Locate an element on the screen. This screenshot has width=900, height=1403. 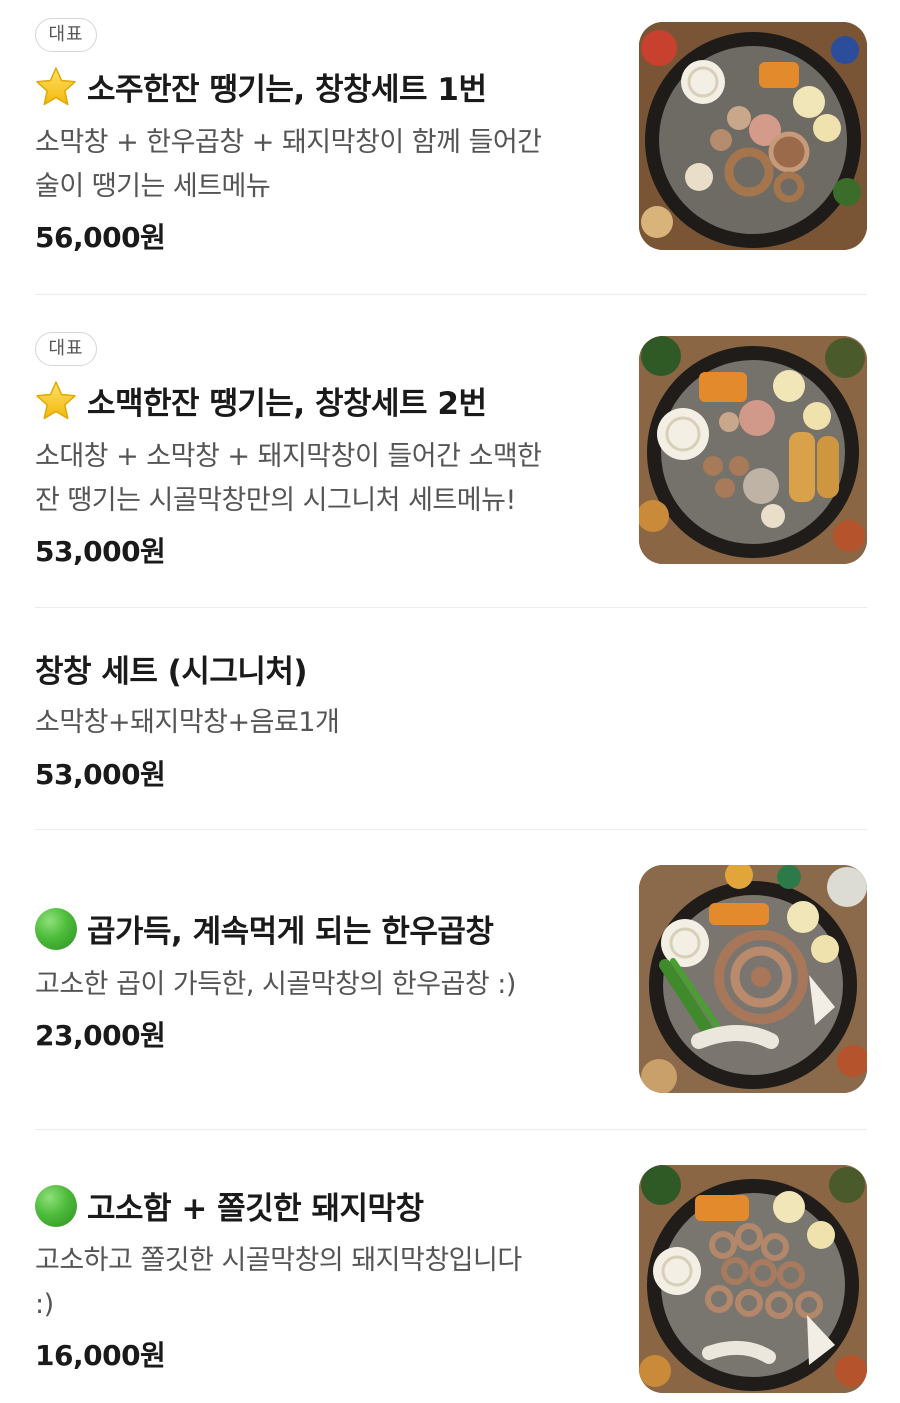
menu-item-title-text: 소주한잔 땡기는, 창창세트 1번 is located at coordinates (287, 90).